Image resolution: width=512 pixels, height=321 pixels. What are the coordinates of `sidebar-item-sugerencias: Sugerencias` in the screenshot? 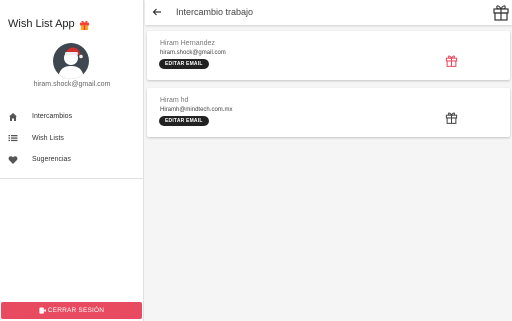 It's located at (72, 160).